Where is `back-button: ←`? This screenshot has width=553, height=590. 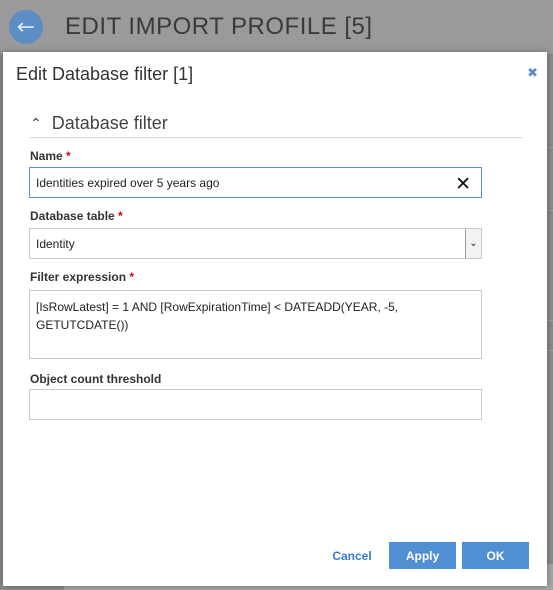 back-button: ← is located at coordinates (26, 27).